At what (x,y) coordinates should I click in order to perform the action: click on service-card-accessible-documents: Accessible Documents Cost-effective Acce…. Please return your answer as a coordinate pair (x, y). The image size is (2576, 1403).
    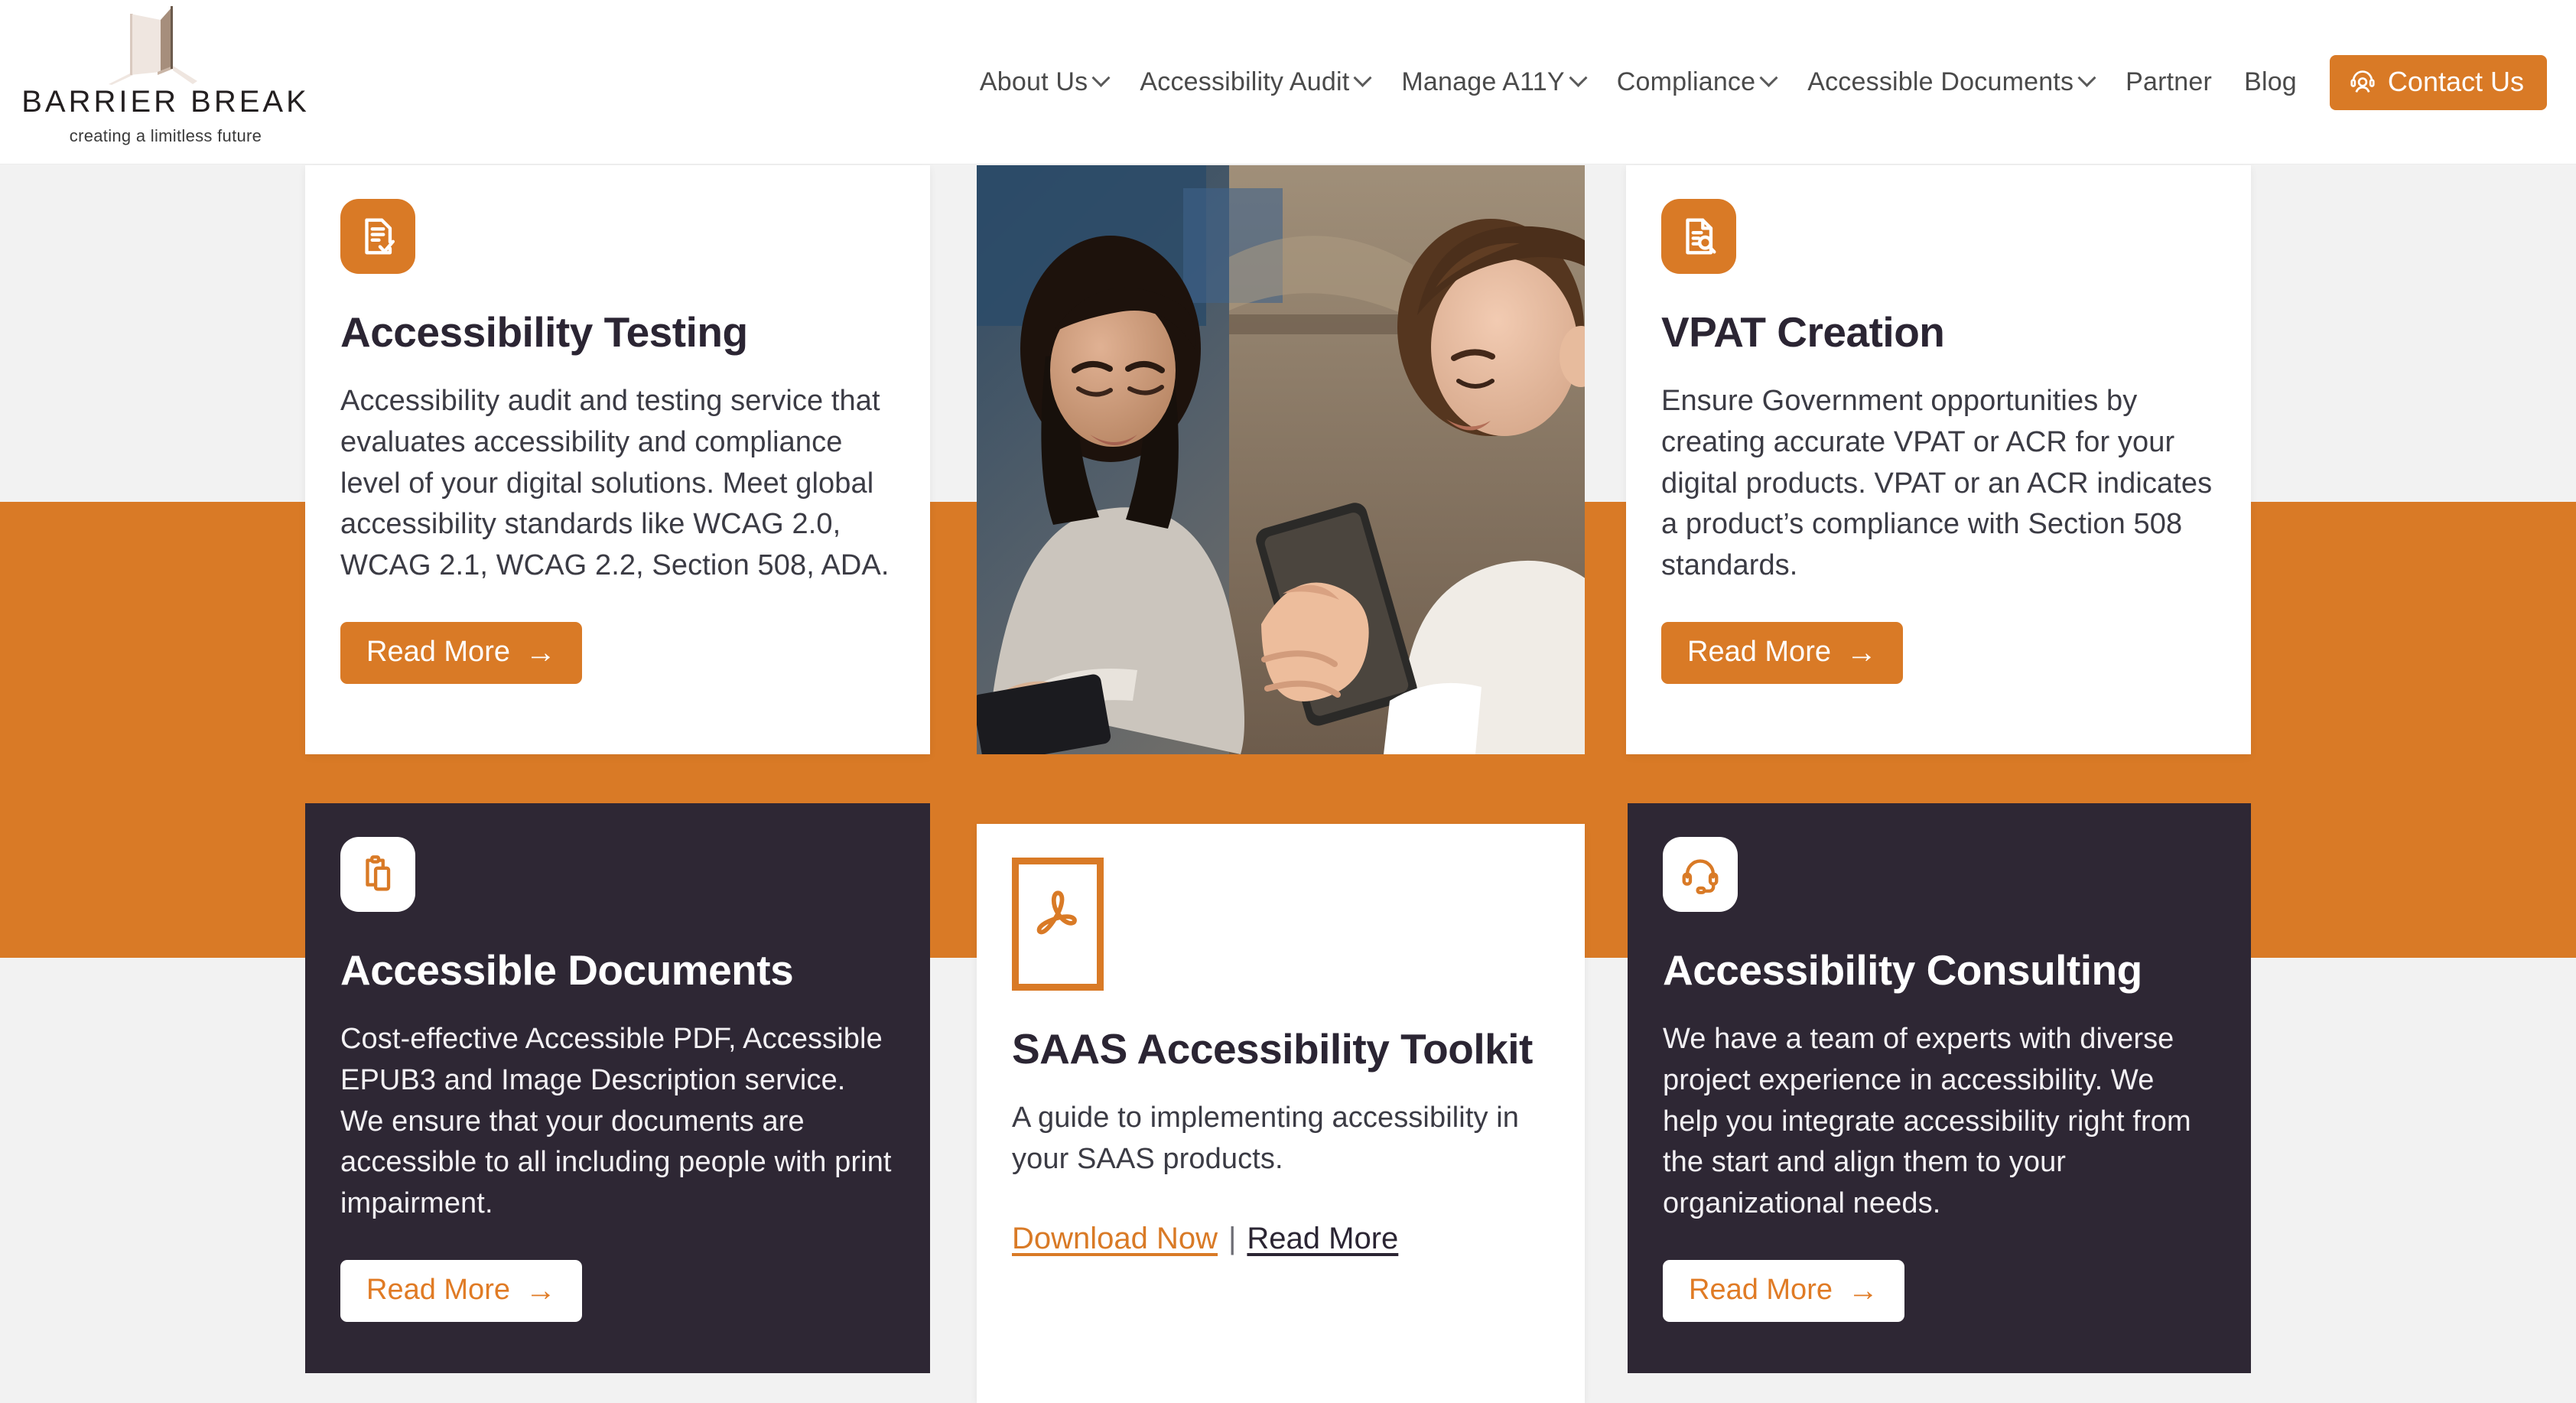
    Looking at the image, I should click on (617, 1088).